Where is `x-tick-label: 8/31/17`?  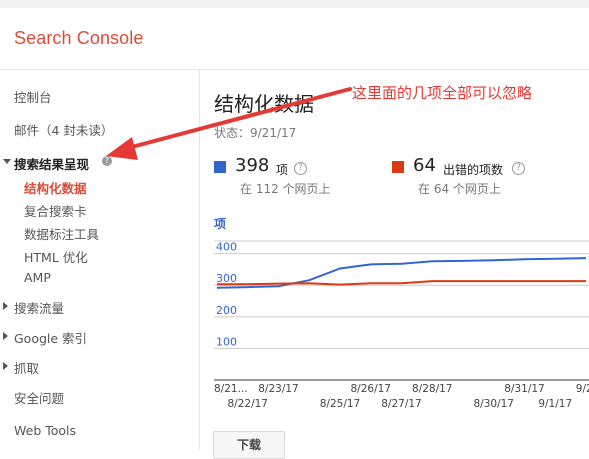
x-tick-label: 8/31/17 is located at coordinates (524, 389).